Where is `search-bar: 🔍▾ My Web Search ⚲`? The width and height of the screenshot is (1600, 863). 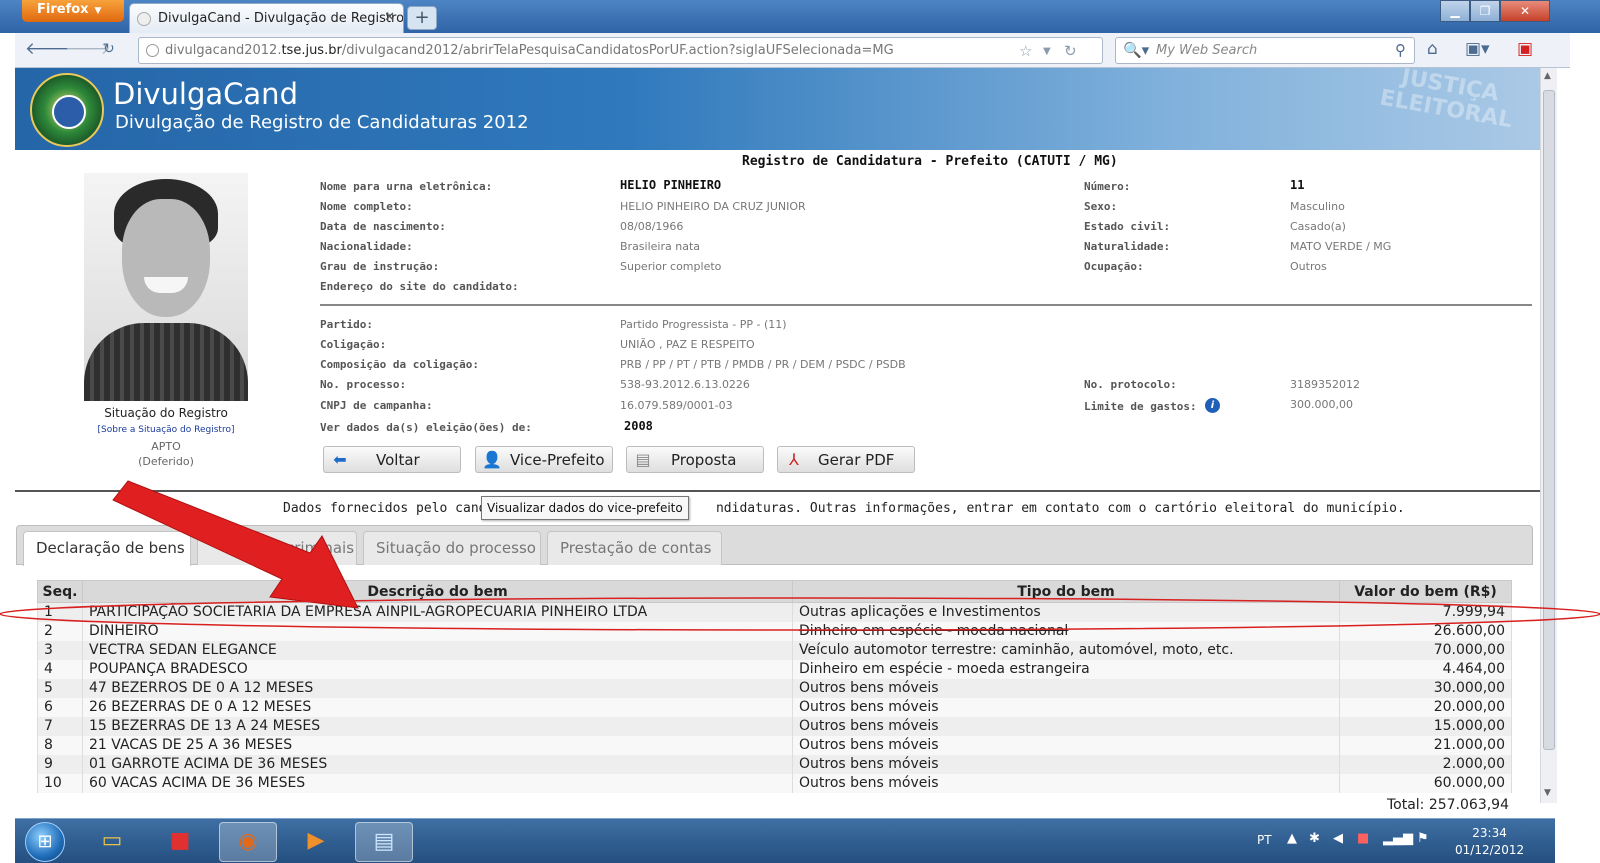
search-bar: 🔍▾ My Web Search ⚲ is located at coordinates (1265, 50).